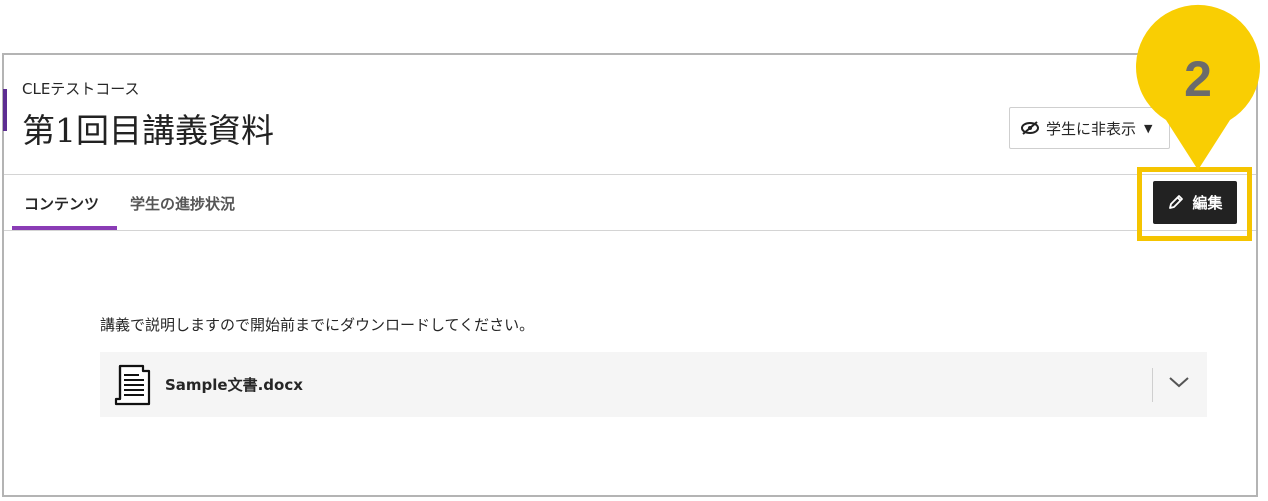  Describe the element at coordinates (1030, 128) in the screenshot. I see `eye-slash-icon` at that location.